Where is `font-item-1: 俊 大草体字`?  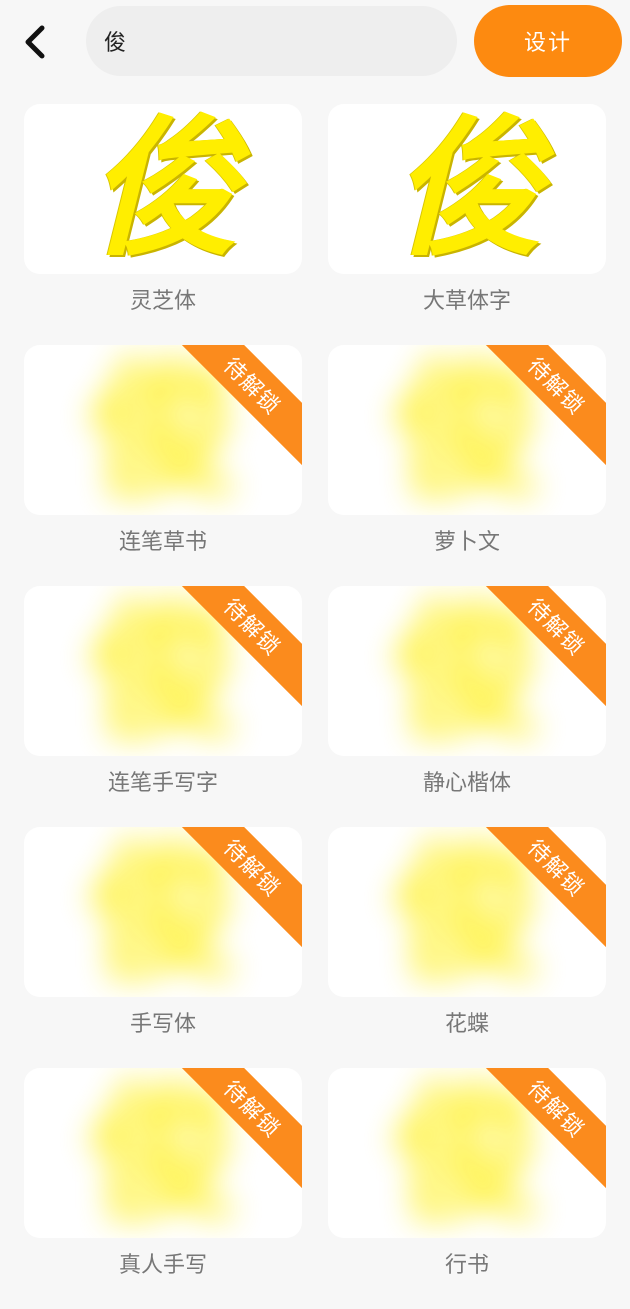
font-item-1: 俊 大草体字 is located at coordinates (467, 224).